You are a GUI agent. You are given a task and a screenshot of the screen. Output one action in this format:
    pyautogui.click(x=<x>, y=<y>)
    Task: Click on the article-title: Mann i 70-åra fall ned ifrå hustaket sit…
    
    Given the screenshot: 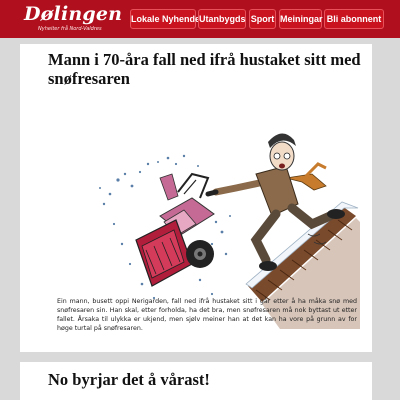 What is the action you would take?
    pyautogui.click(x=208, y=69)
    